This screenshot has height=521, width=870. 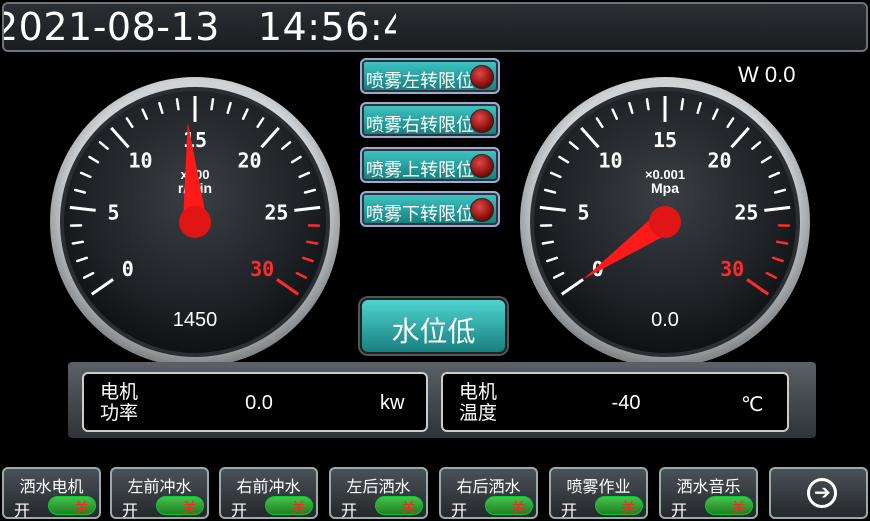 I want to click on limit-spray-right: 喷雾右转限位, so click(x=430, y=120).